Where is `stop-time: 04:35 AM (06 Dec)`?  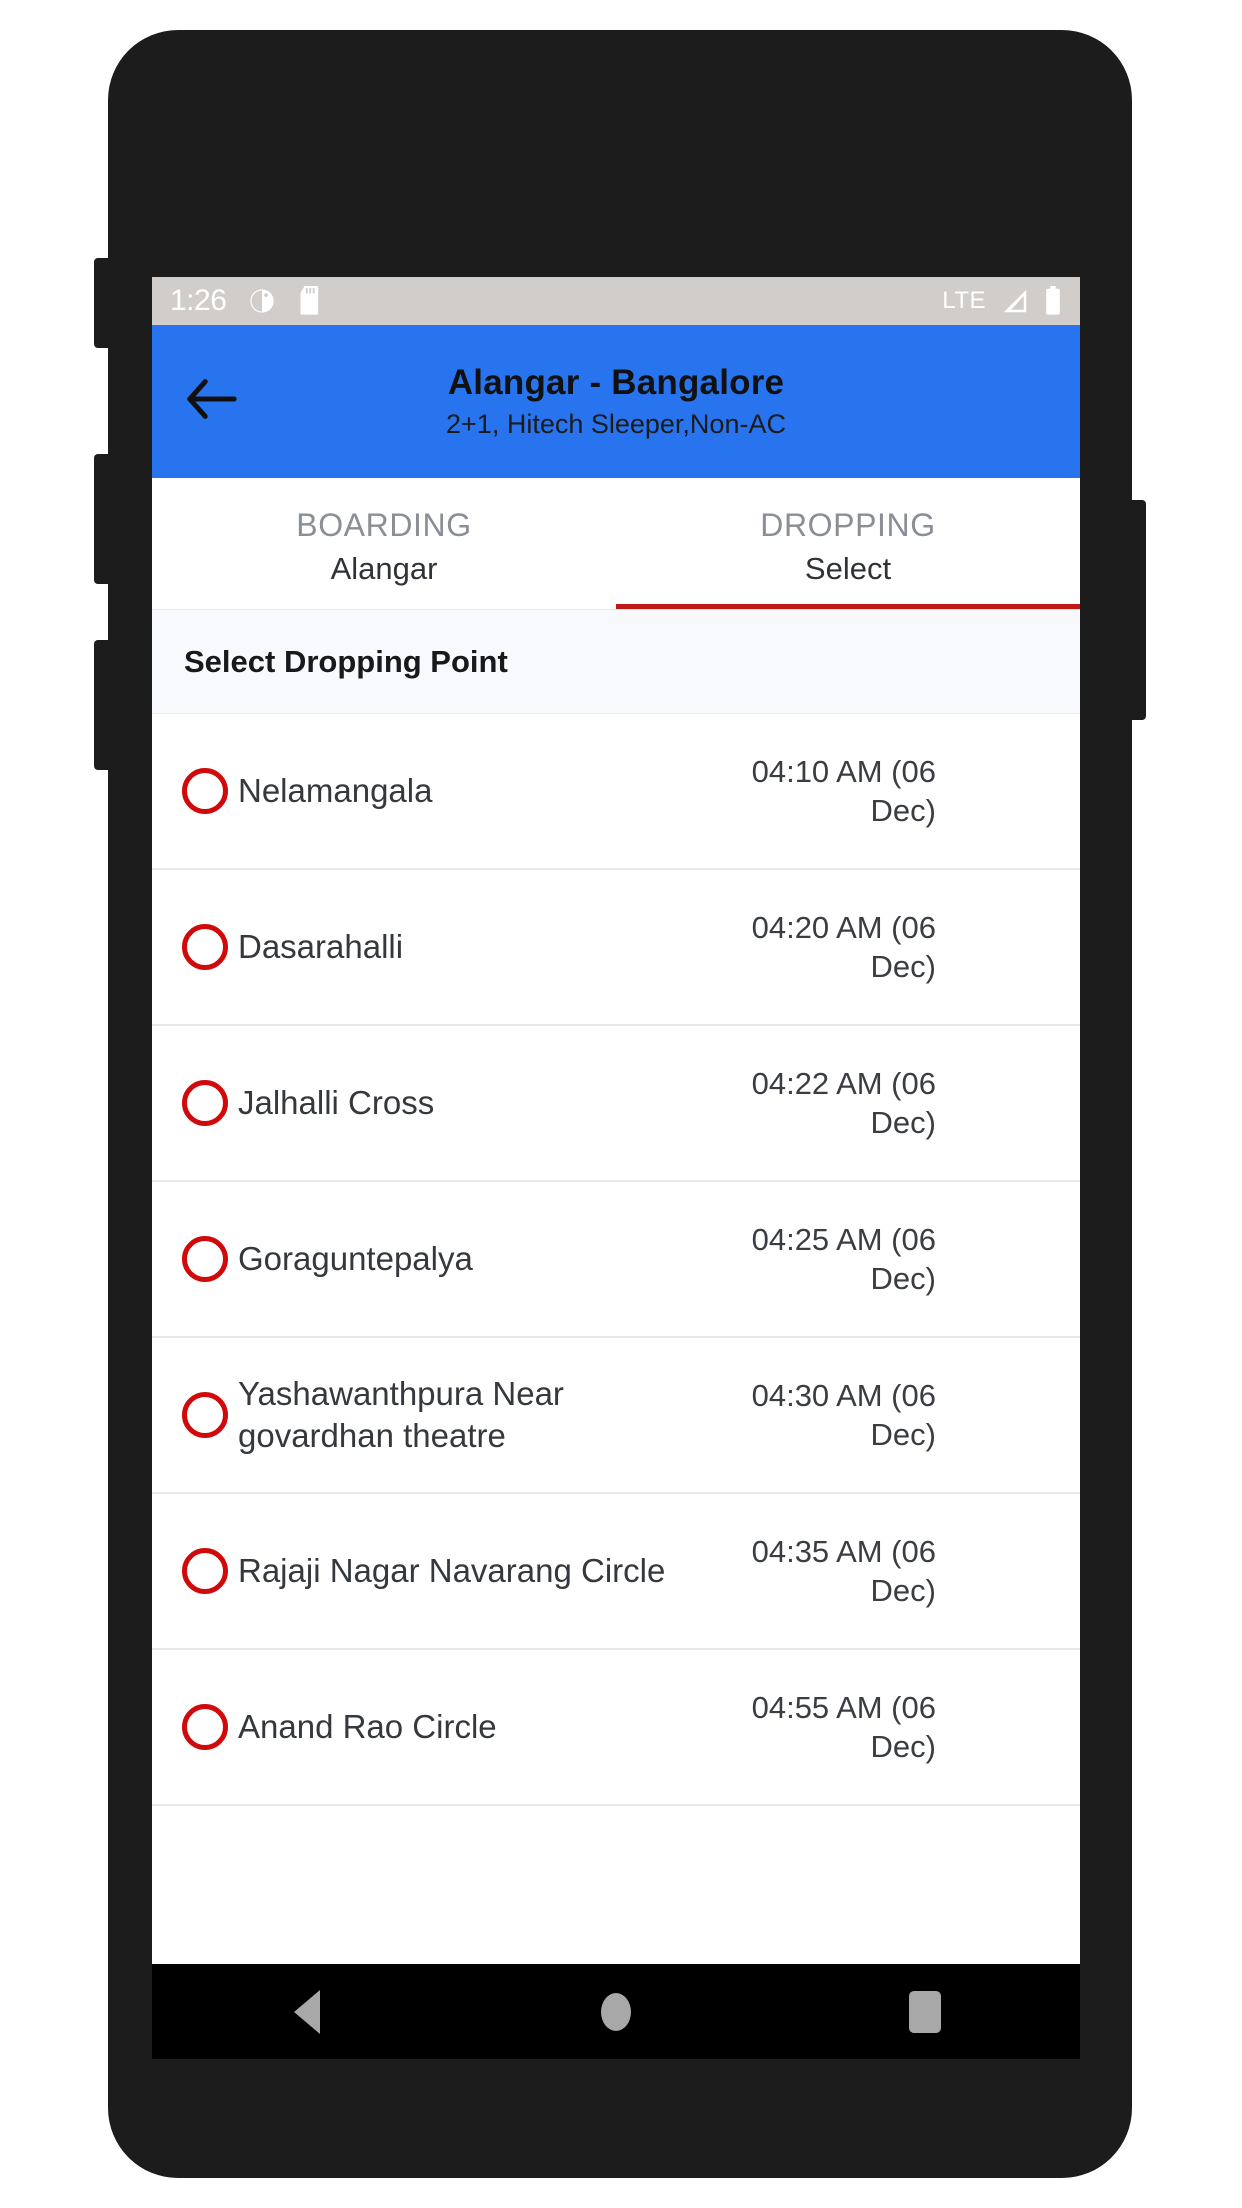 stop-time: 04:35 AM (06 Dec) is located at coordinates (843, 1570).